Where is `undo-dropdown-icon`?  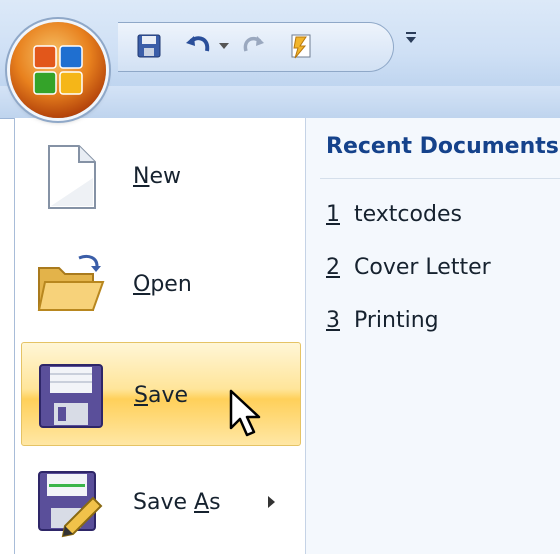
undo-dropdown-icon is located at coordinates (224, 46).